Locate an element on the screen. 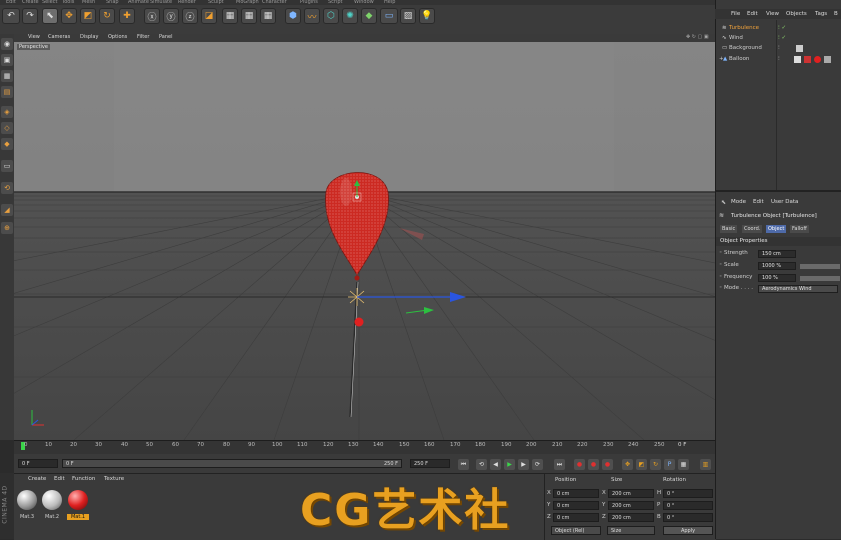  size-y-field: 200 cm is located at coordinates (631, 505).